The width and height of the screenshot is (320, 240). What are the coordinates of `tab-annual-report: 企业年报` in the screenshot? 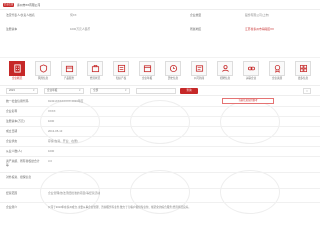 It's located at (147, 72).